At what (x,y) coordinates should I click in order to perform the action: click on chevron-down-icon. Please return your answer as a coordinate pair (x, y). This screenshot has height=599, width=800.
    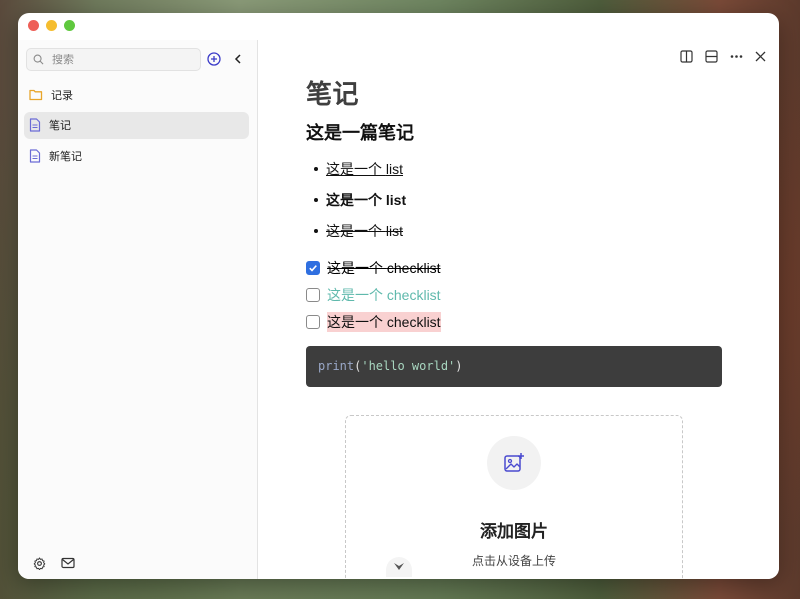
    Looking at the image, I should click on (399, 566).